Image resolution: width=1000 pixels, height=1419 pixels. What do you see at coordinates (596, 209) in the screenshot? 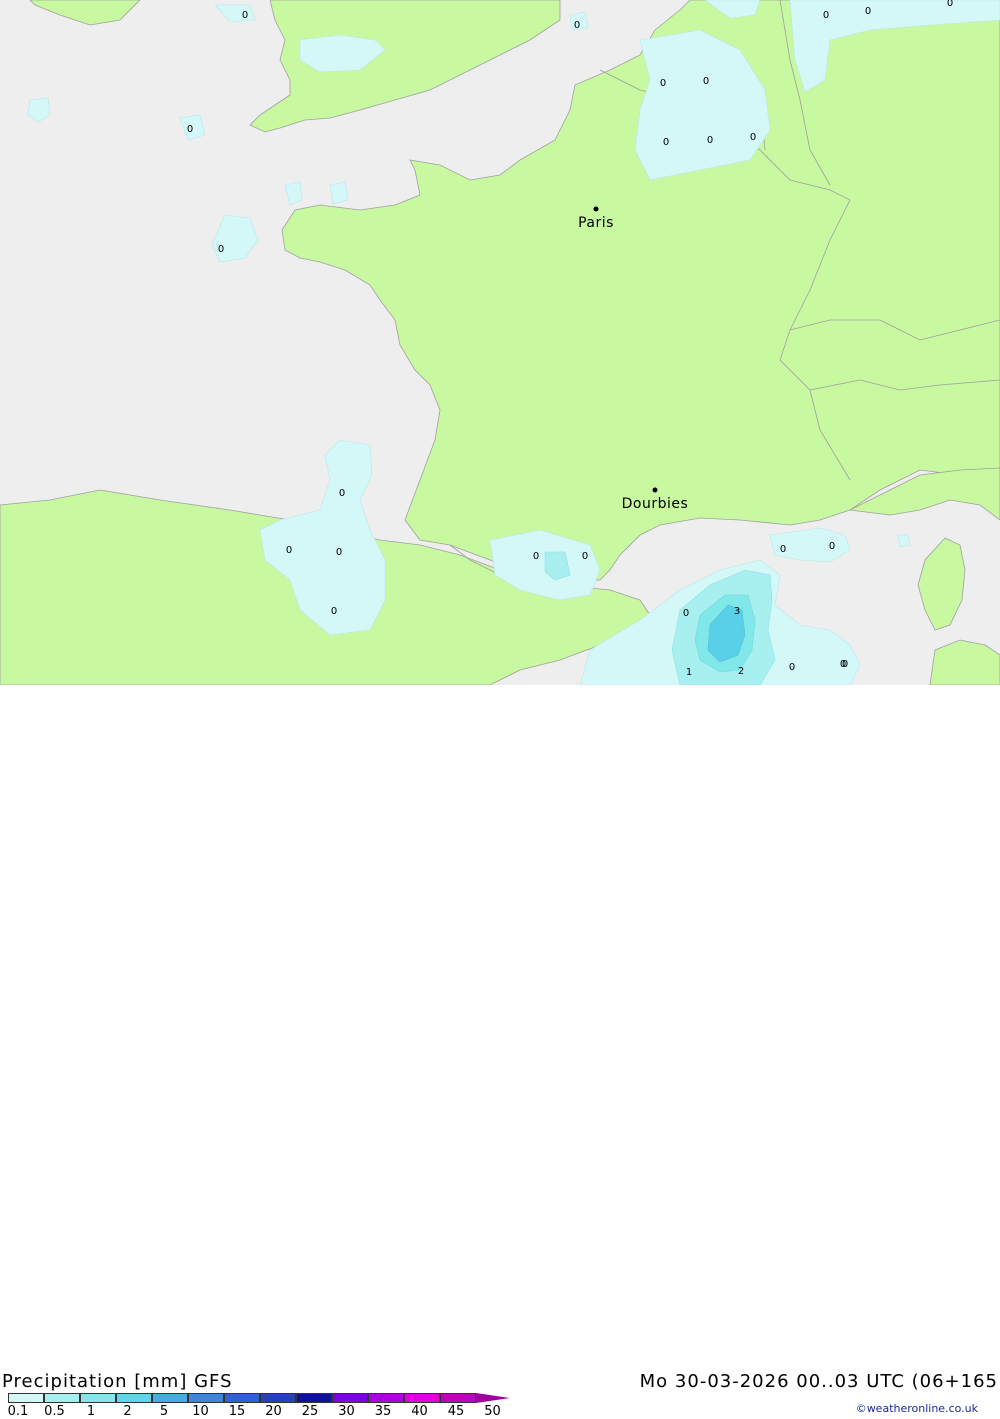
I see `paris-marker` at bounding box center [596, 209].